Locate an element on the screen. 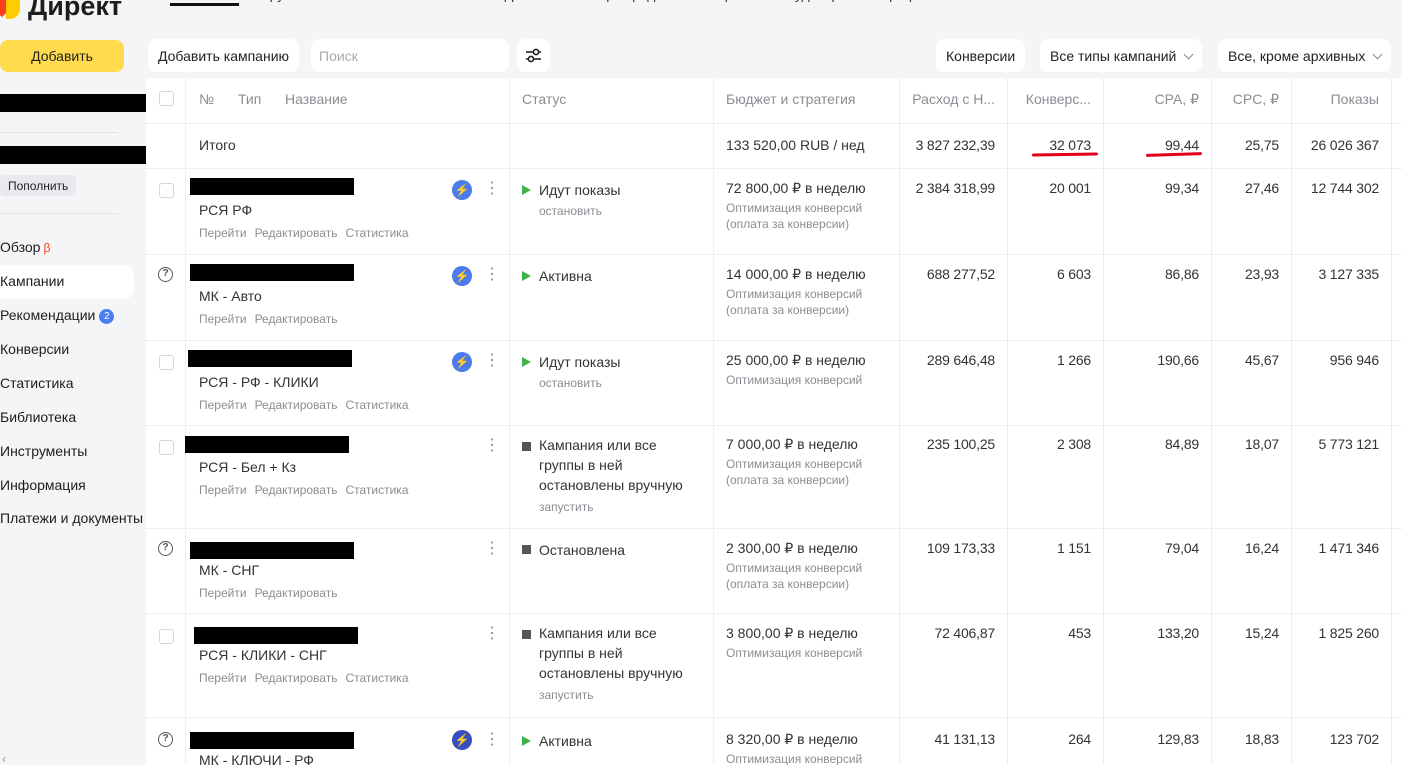 Image resolution: width=1402 pixels, height=765 pixels. sidebar-item-campaigns: Кампании is located at coordinates (67, 282).